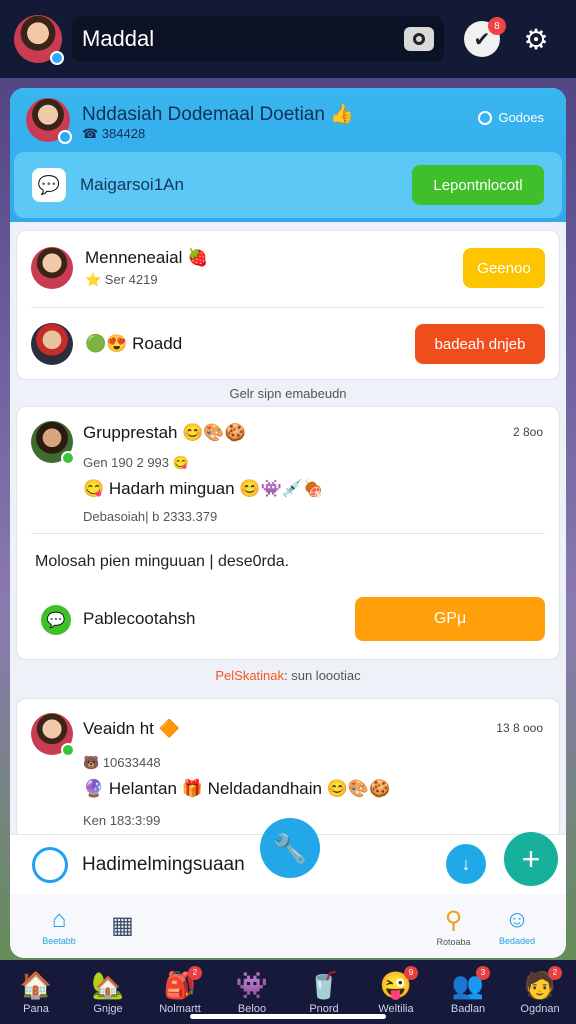  Describe the element at coordinates (139, 618) in the screenshot. I see `post-action-label: Pablecootahsh` at that location.